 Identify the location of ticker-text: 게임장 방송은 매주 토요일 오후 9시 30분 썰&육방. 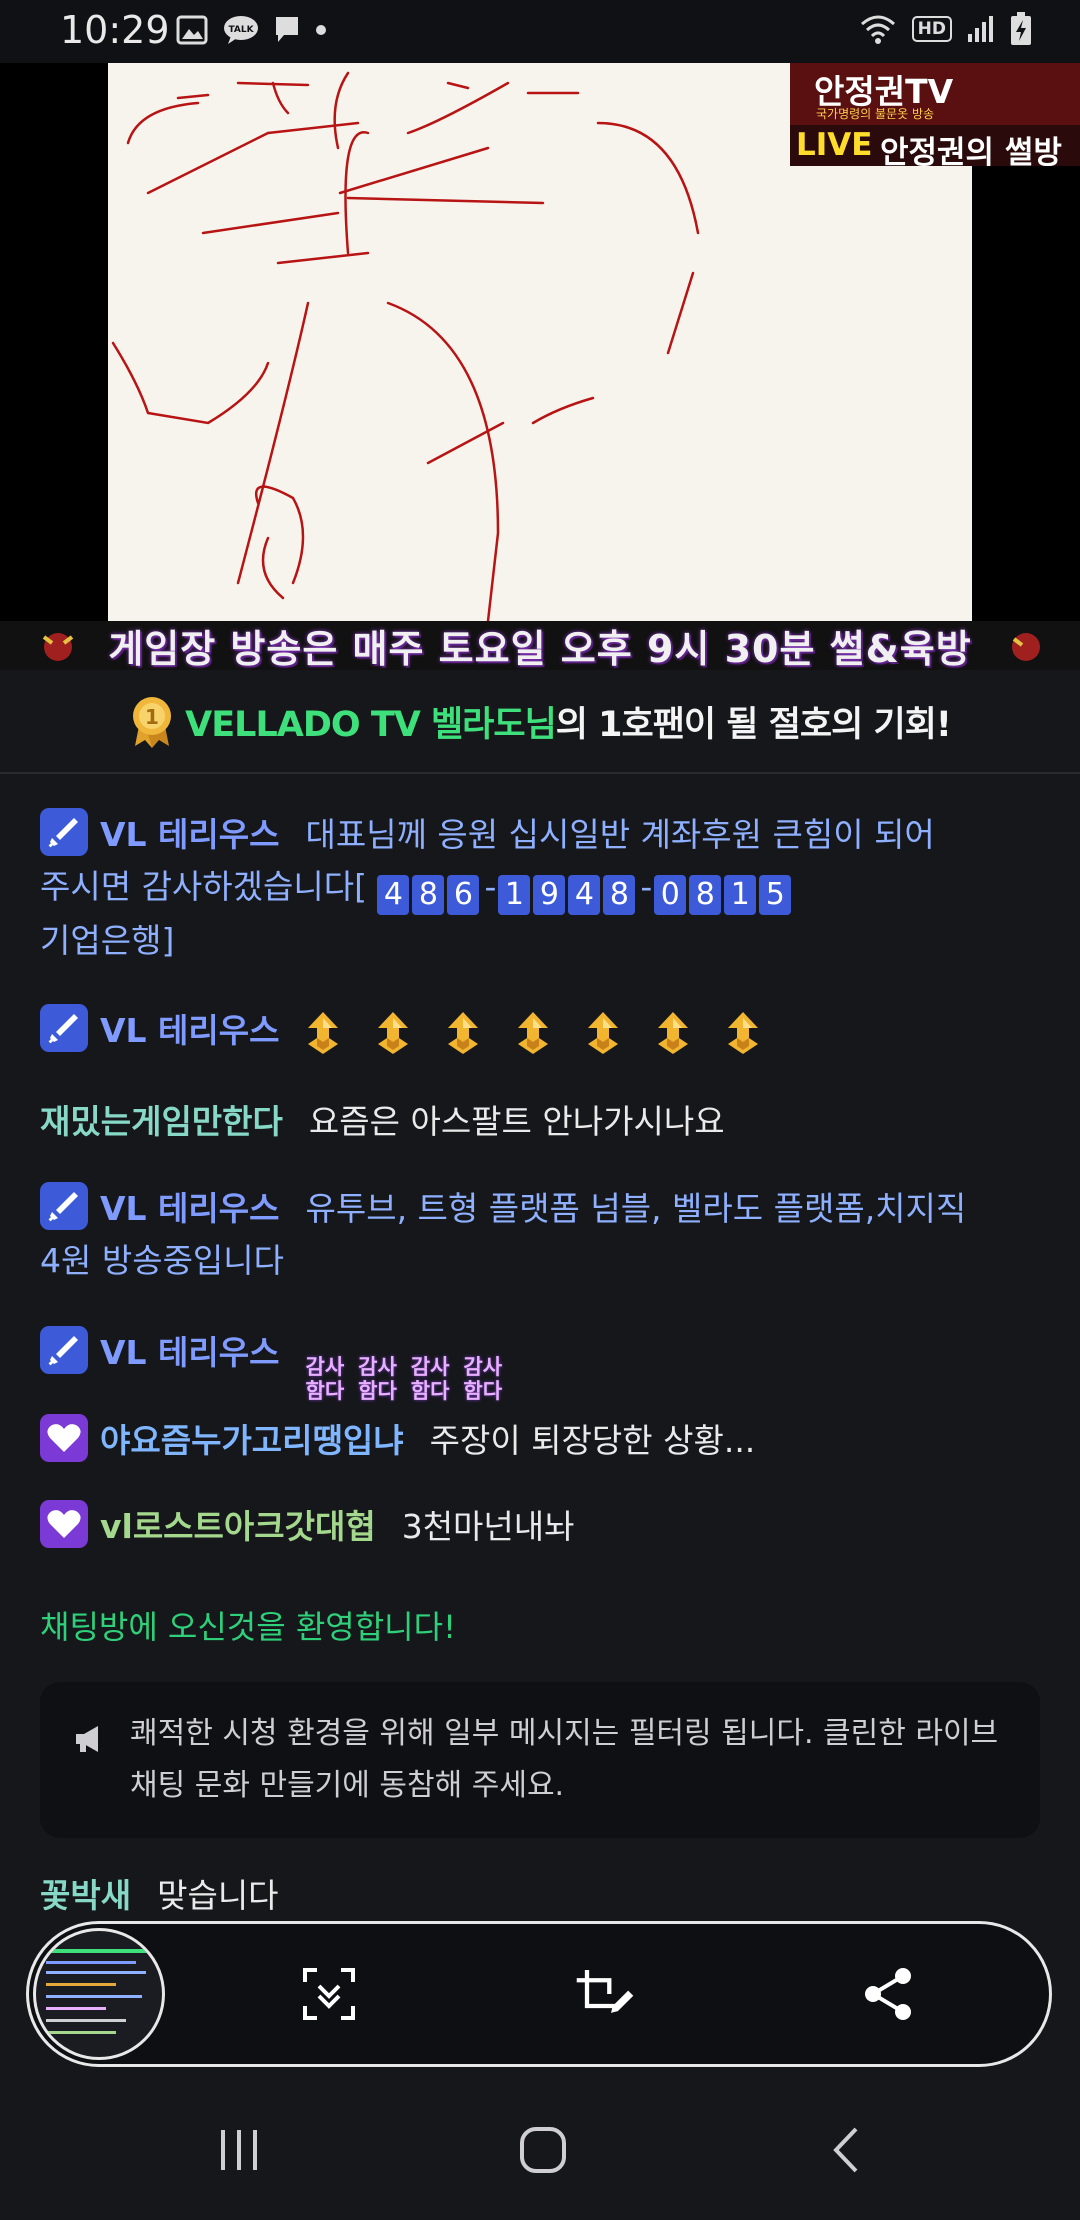
(540, 648).